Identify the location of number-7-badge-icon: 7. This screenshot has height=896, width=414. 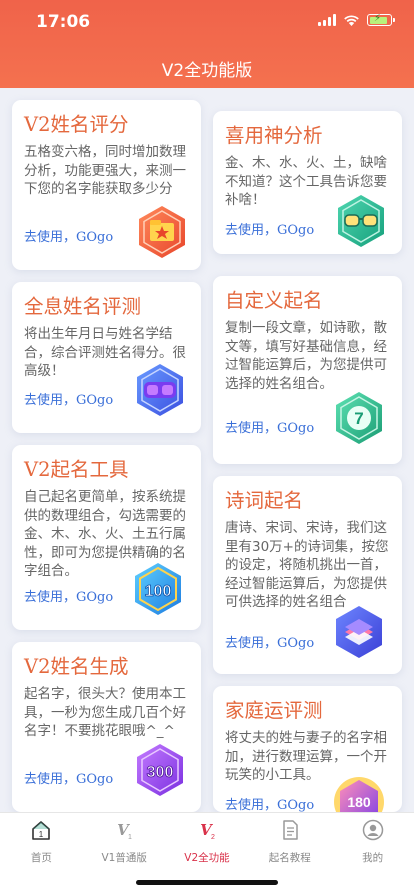
(359, 418).